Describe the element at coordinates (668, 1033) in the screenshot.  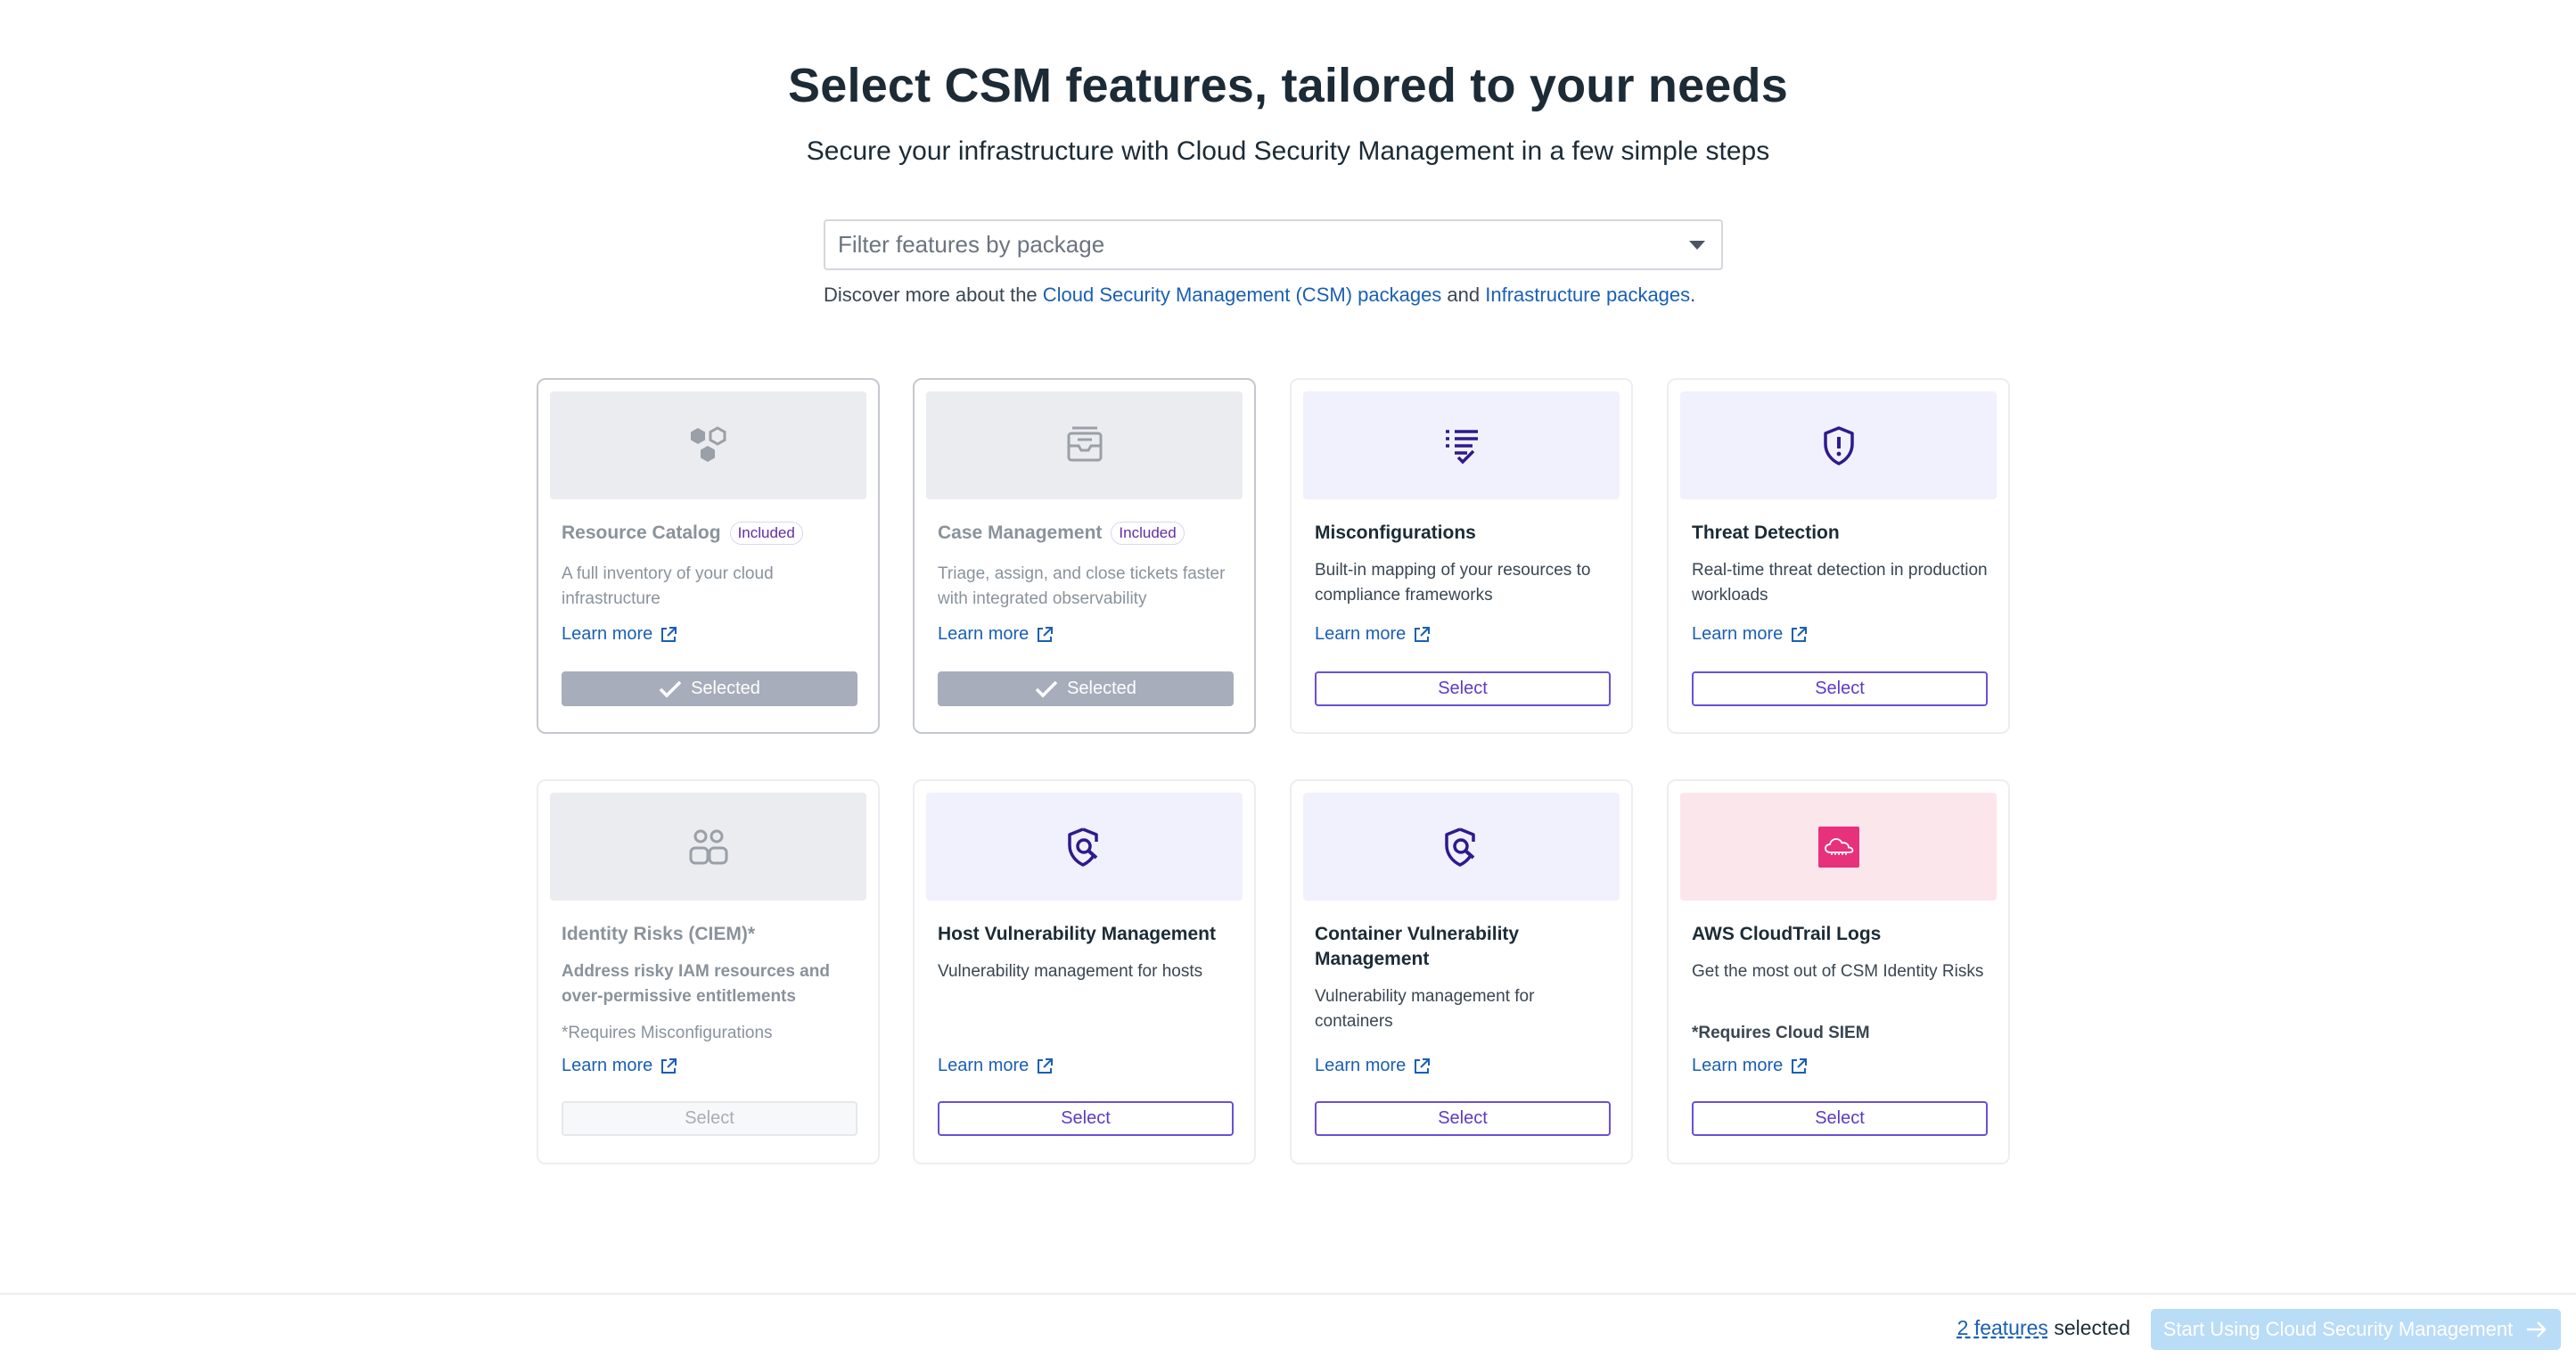
I see `requirement-note: *Requires Misconfigurations` at that location.